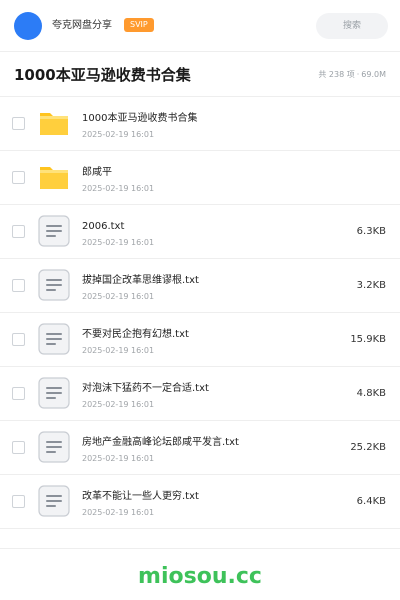  What do you see at coordinates (140, 497) in the screenshot?
I see `file-name: 改革不能让一些人更穷.txt` at bounding box center [140, 497].